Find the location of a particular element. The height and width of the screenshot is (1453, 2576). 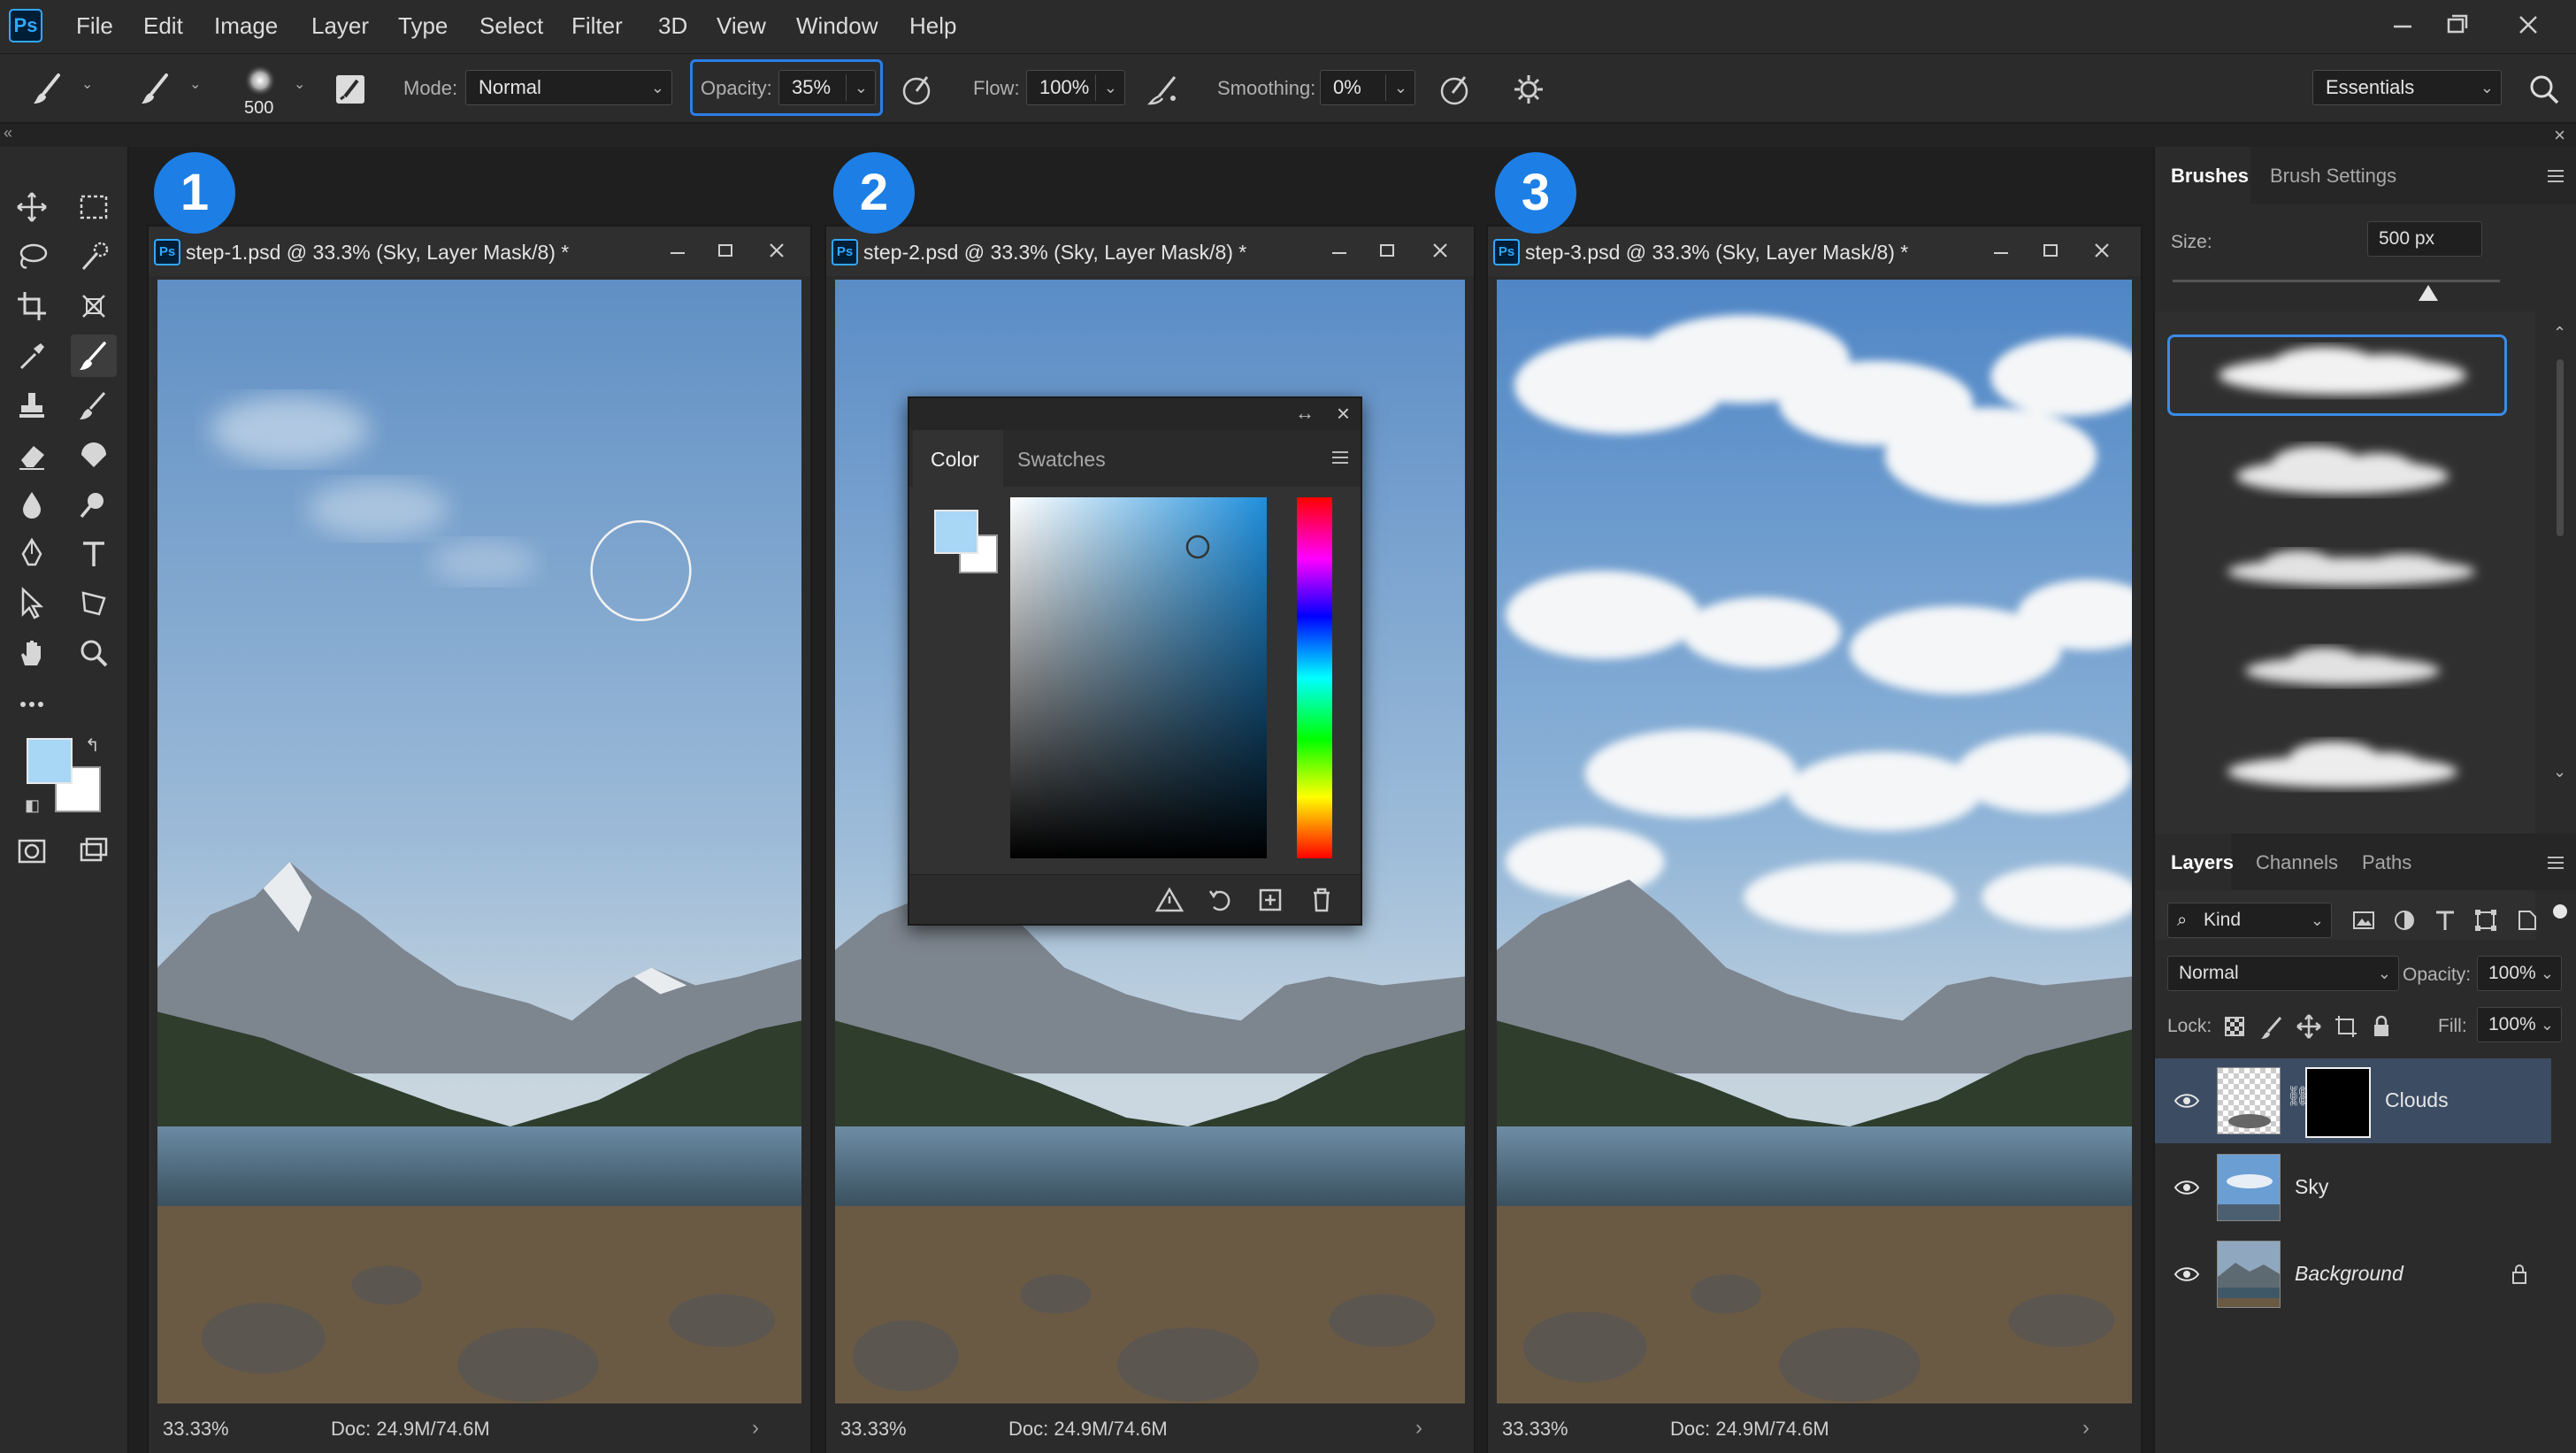

hand-tool-icon is located at coordinates (32, 653).